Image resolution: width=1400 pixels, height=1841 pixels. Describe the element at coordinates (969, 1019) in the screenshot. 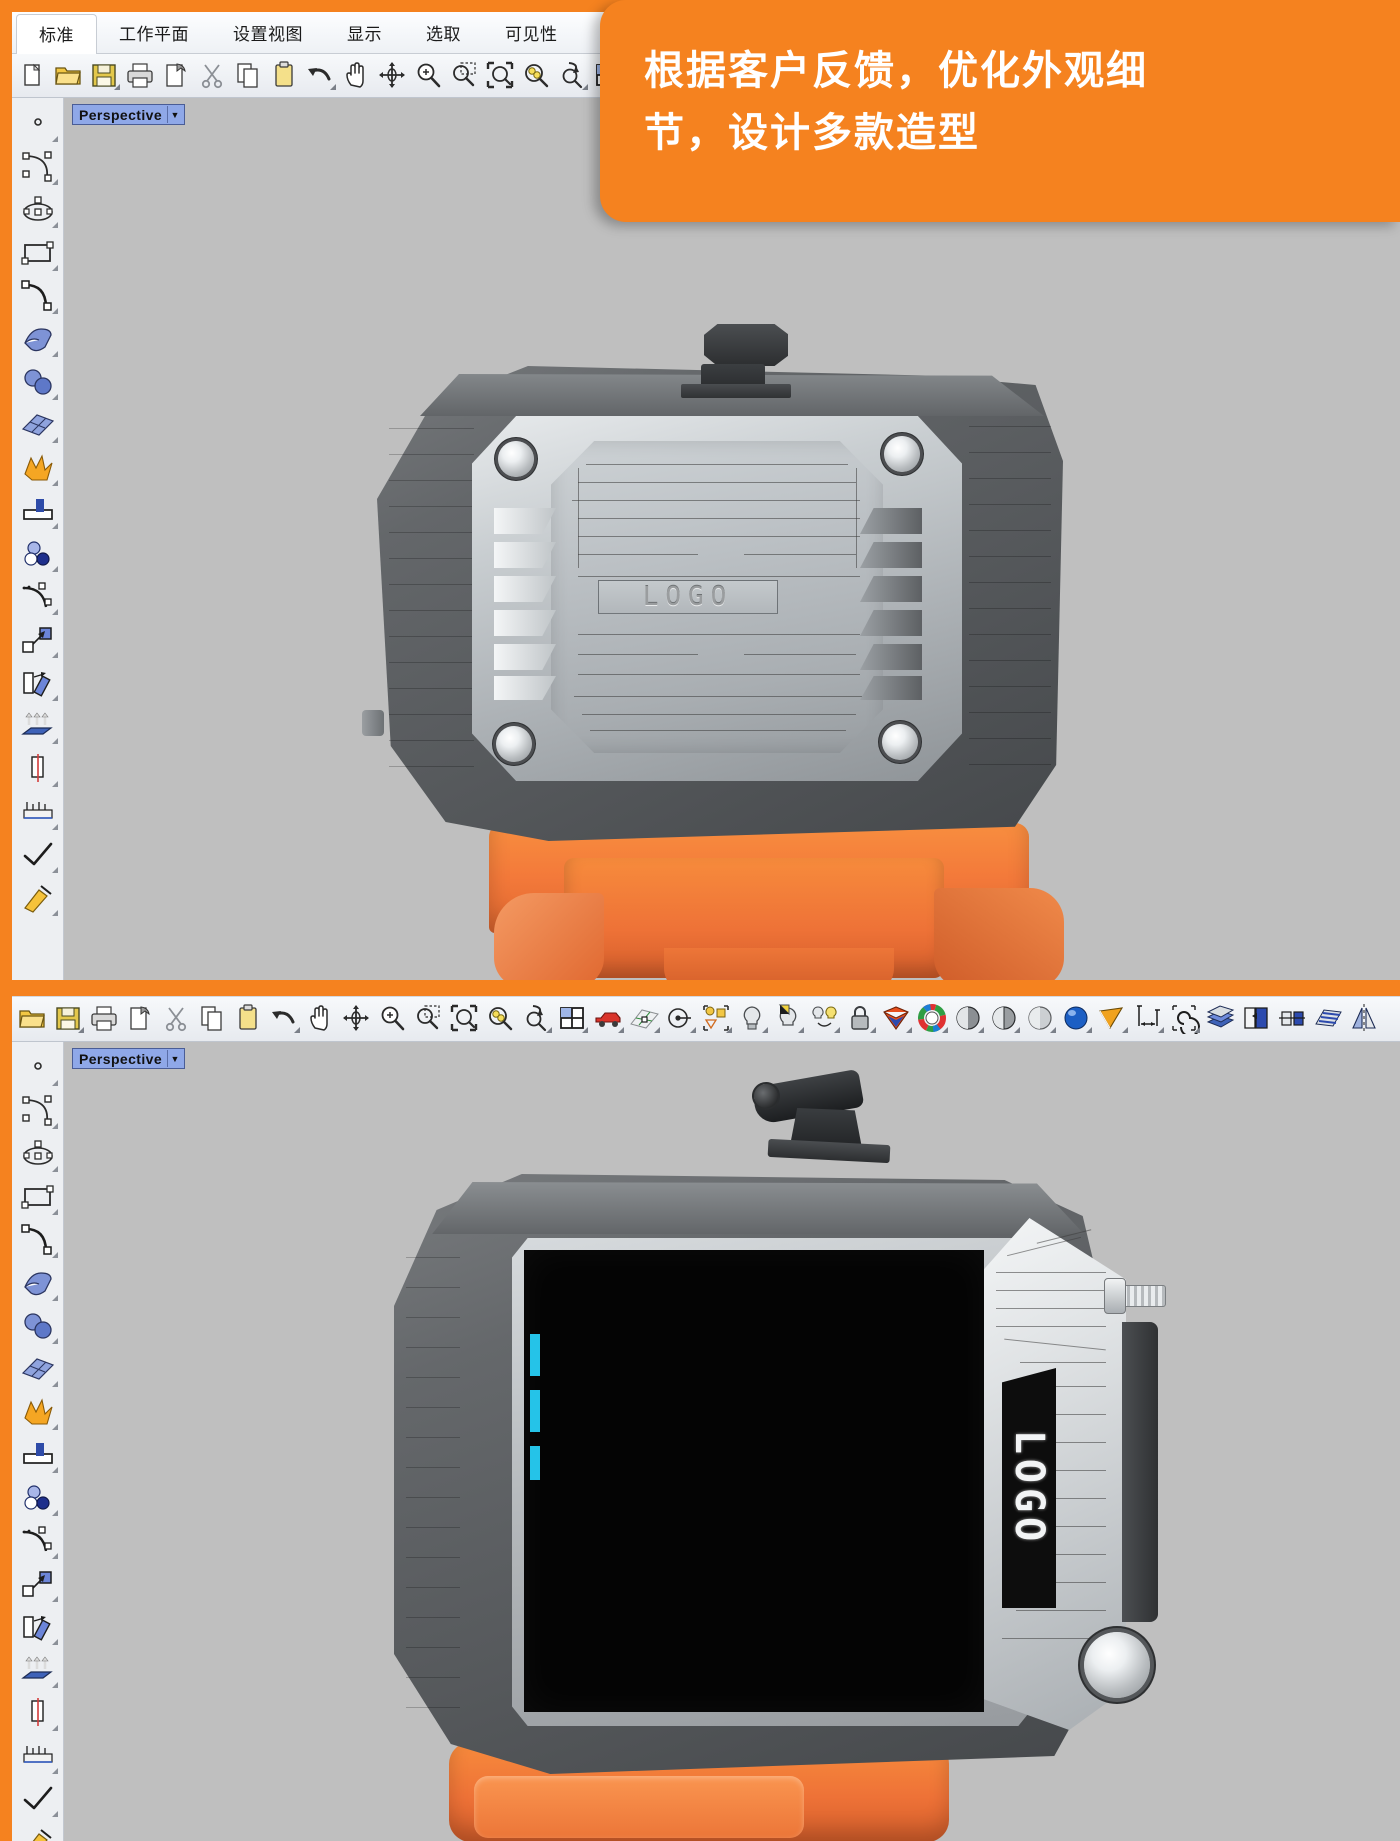

I see `shade-sphere-icon` at that location.